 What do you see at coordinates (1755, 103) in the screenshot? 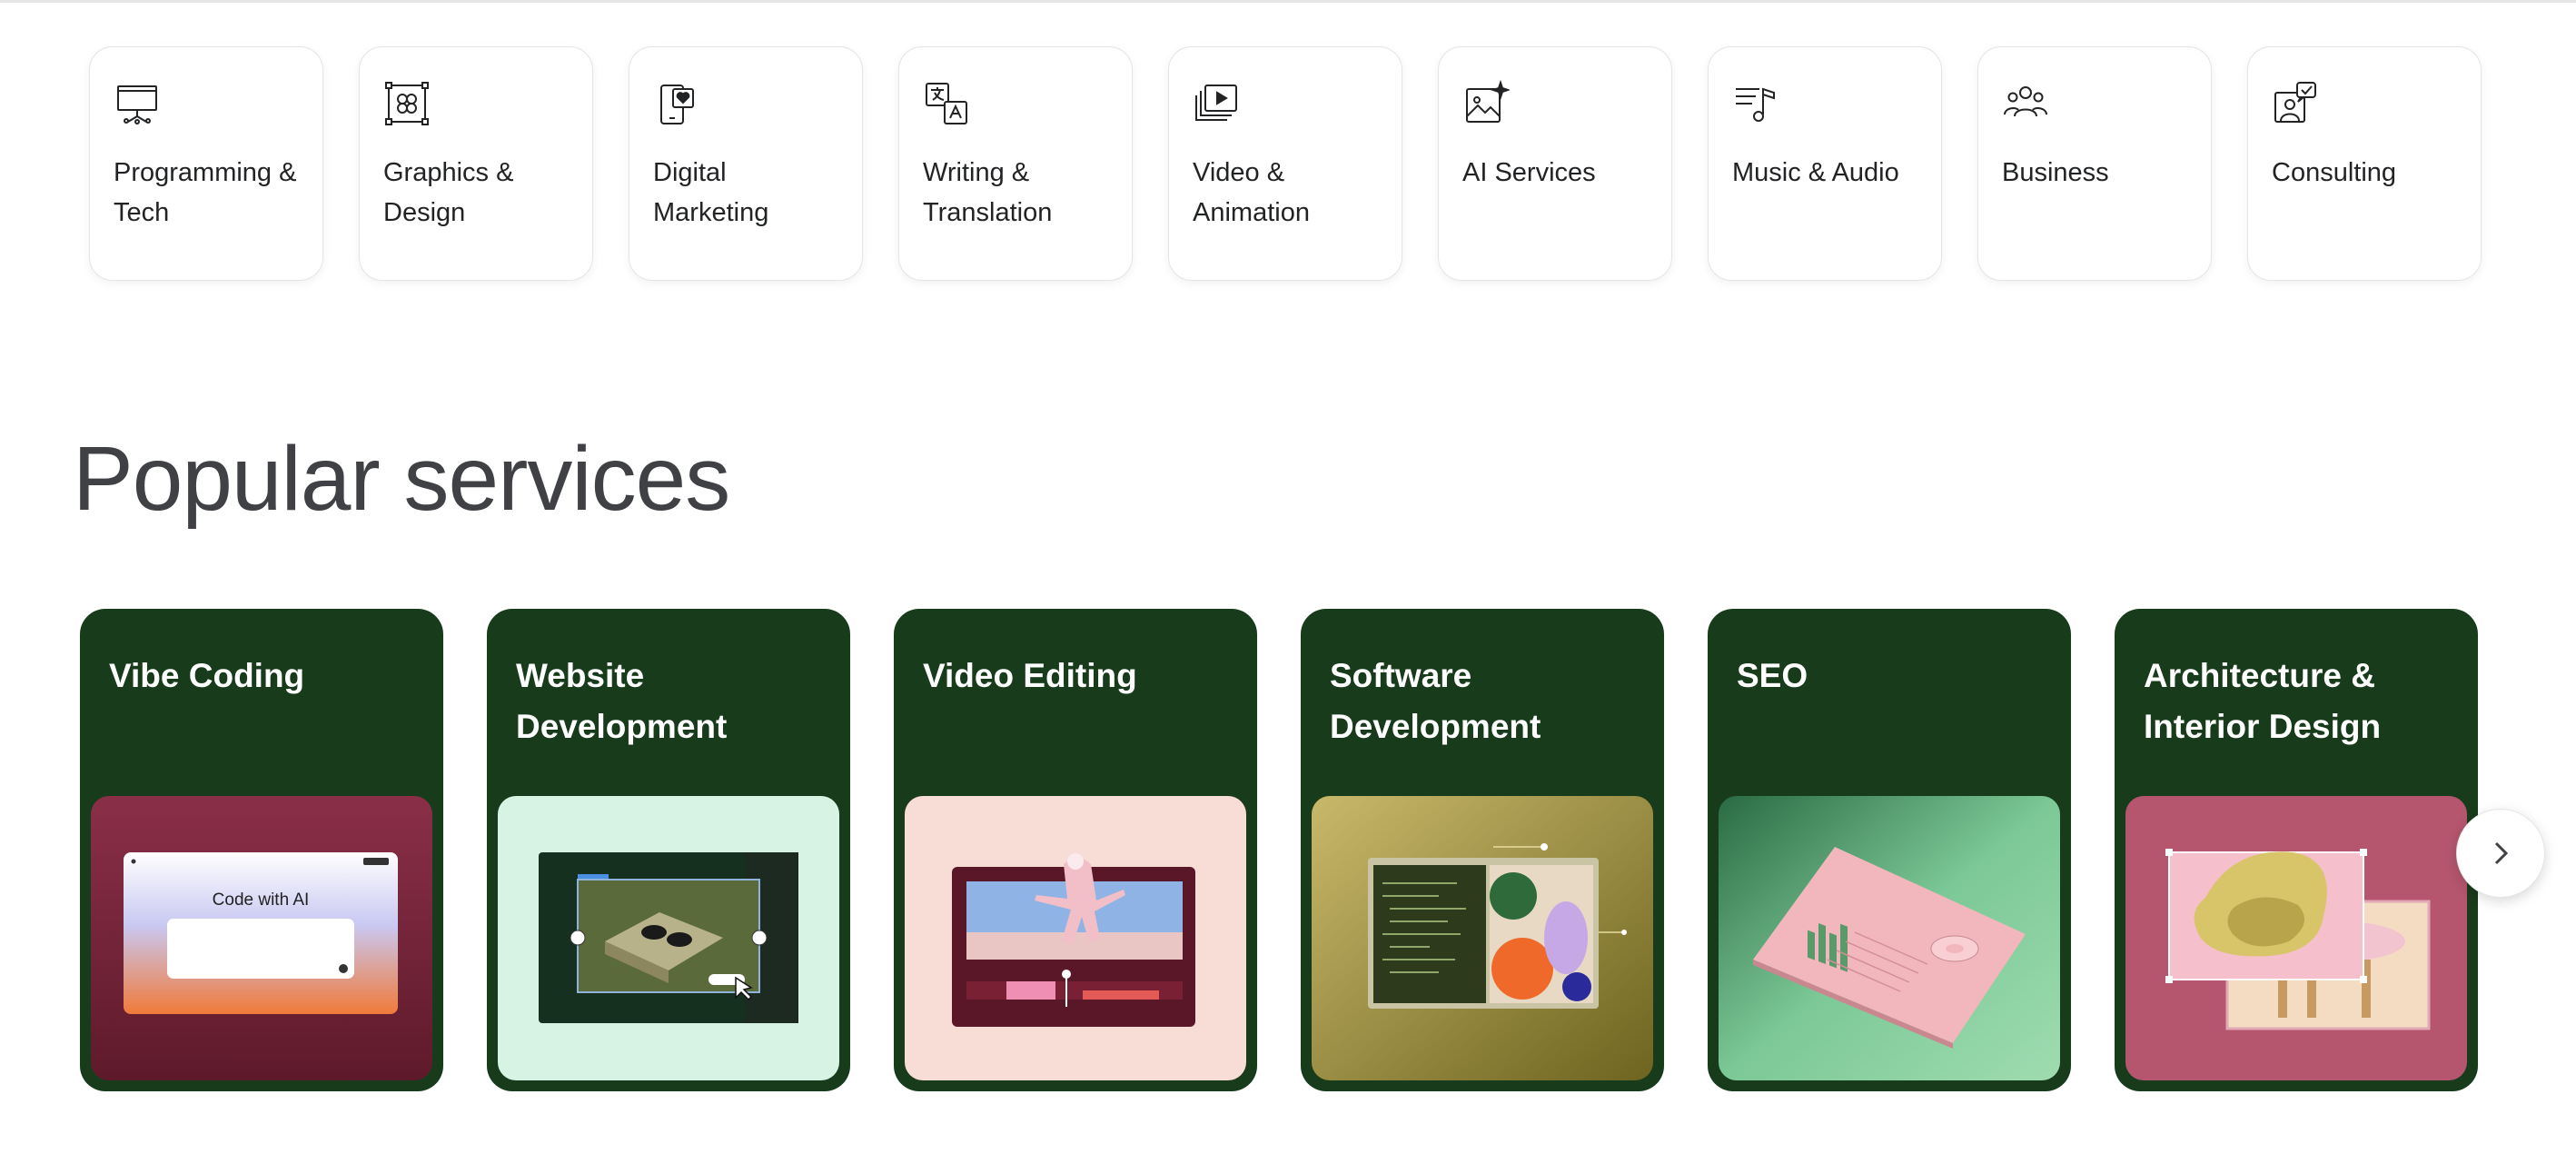
I see `music-note-icon` at bounding box center [1755, 103].